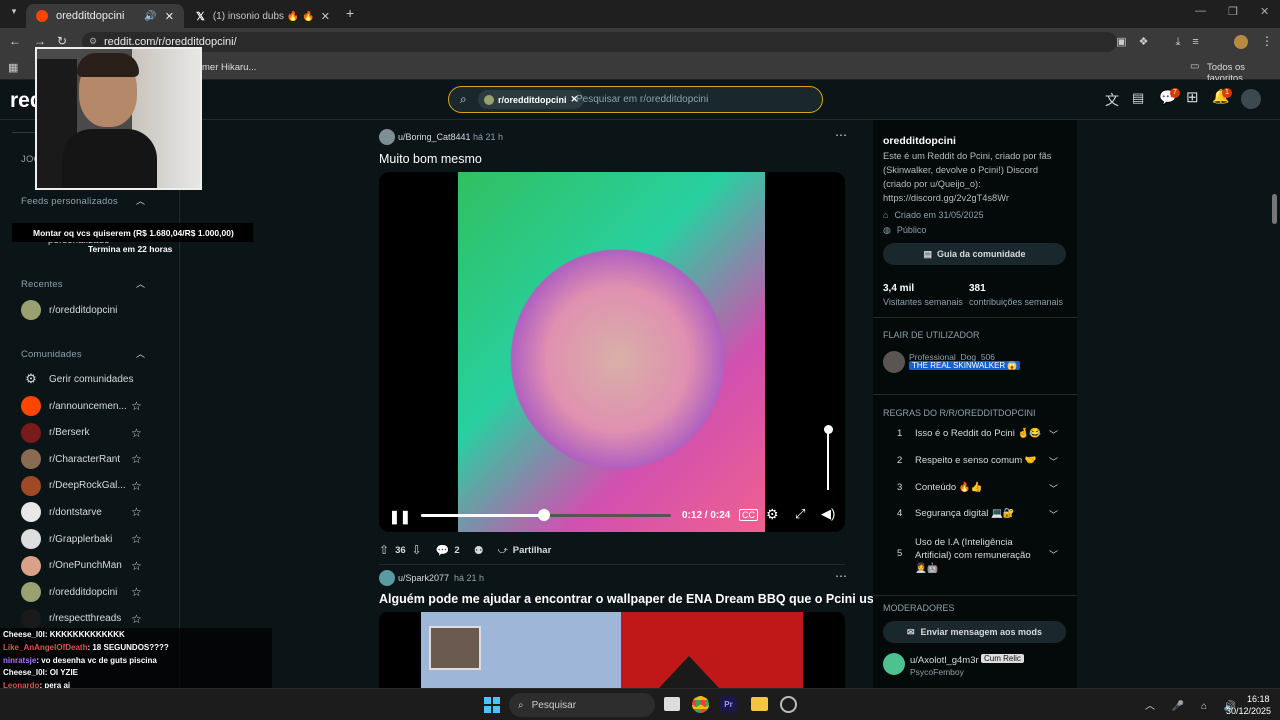  Describe the element at coordinates (483, 515) in the screenshot. I see `seek-bar-fill` at that location.